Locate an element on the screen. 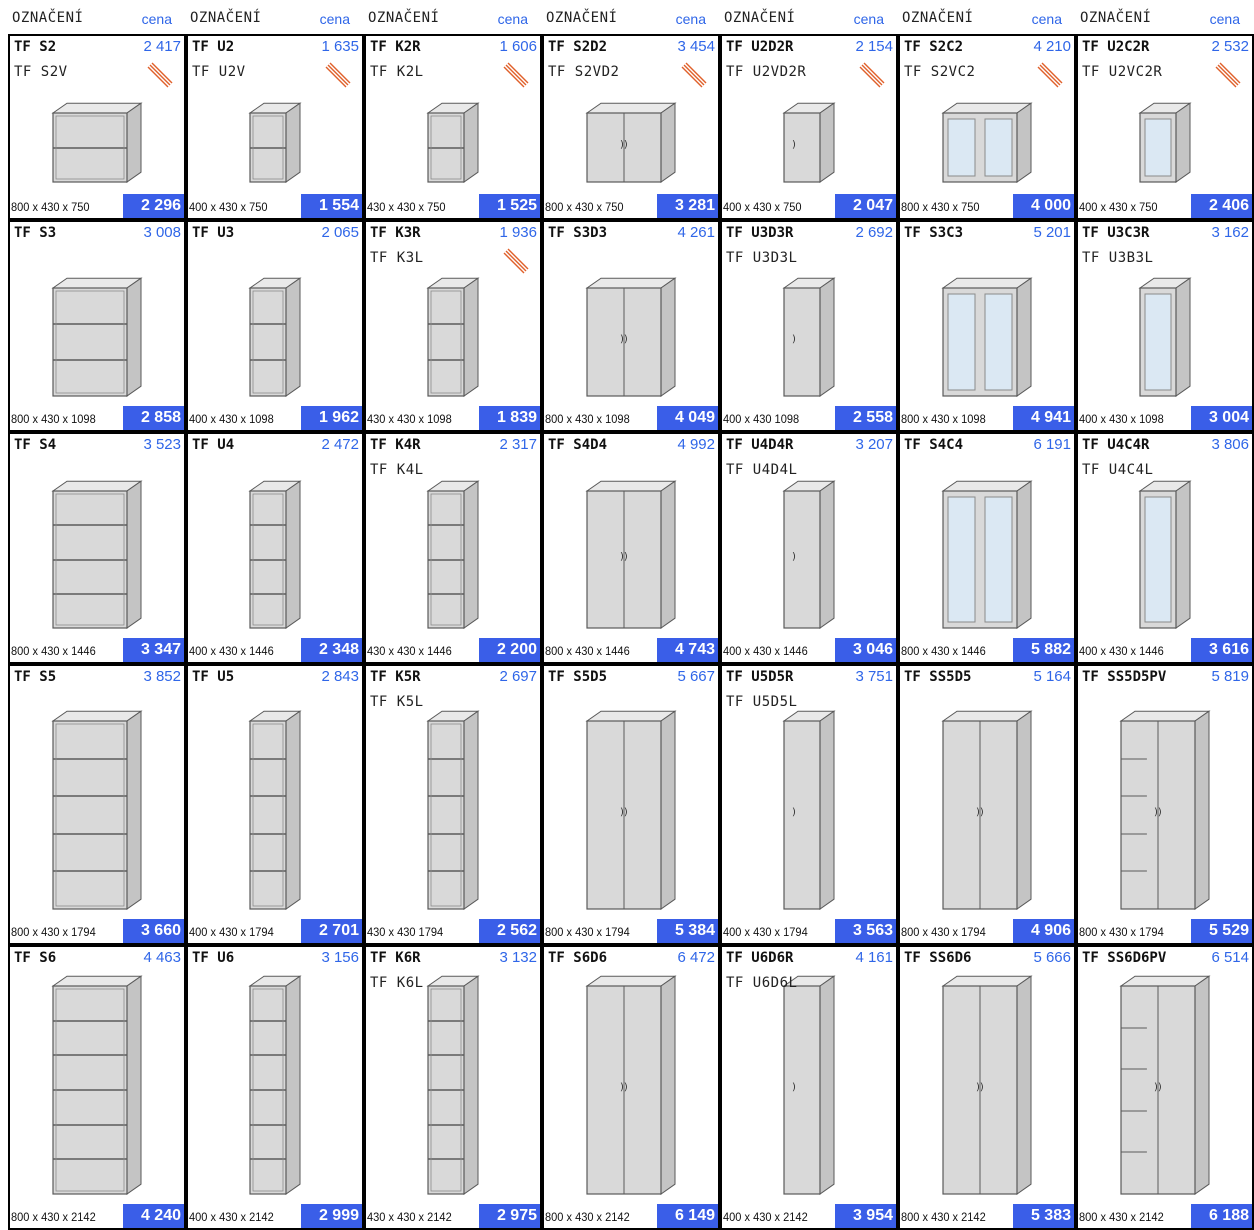  product-cell: TF S3 3 008 800 x 430 x 1098 2 858 is located at coordinates (97, 326).